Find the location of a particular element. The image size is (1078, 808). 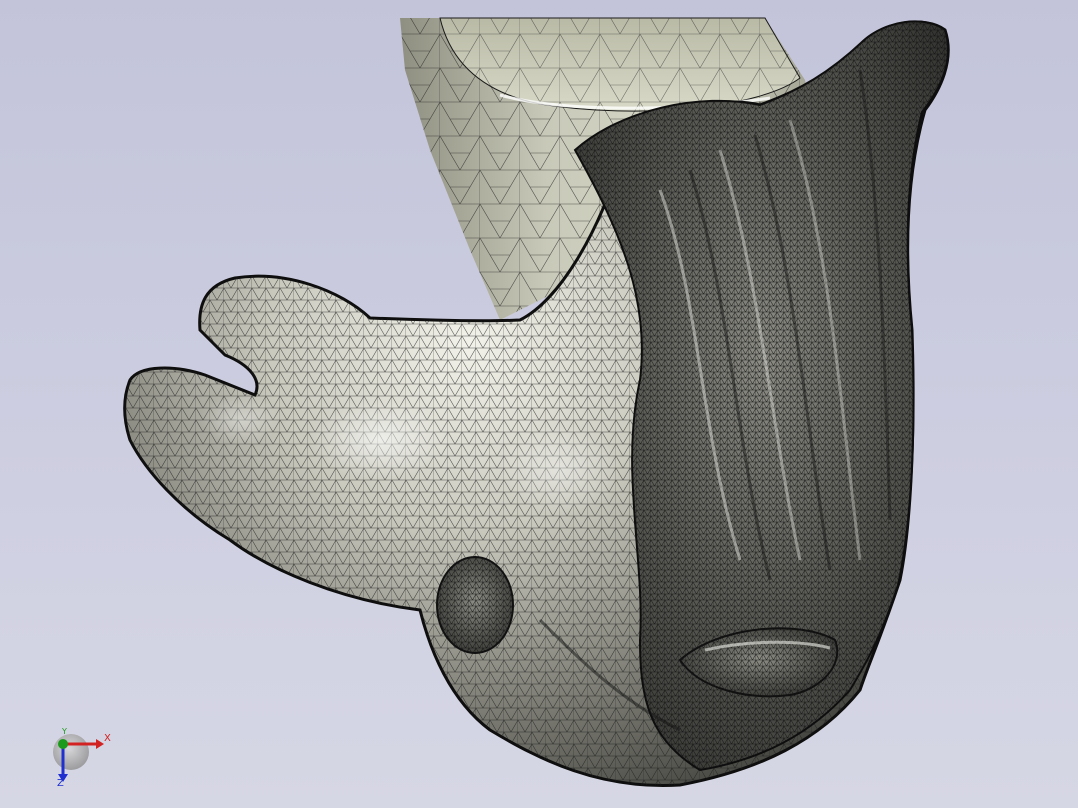

y-axis-label: Y is located at coordinates (64, 731).